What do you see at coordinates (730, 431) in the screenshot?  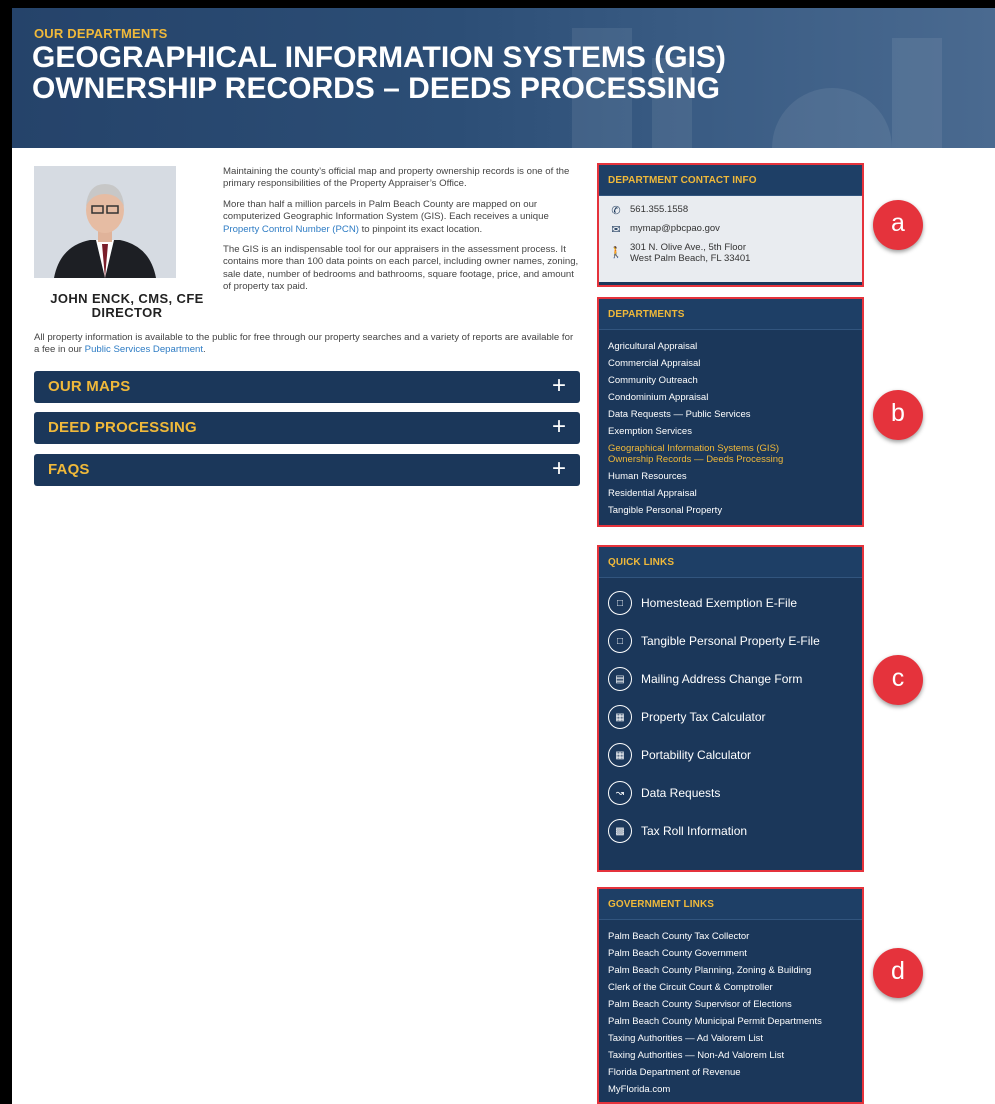 I see `department-link: Exemption Services` at bounding box center [730, 431].